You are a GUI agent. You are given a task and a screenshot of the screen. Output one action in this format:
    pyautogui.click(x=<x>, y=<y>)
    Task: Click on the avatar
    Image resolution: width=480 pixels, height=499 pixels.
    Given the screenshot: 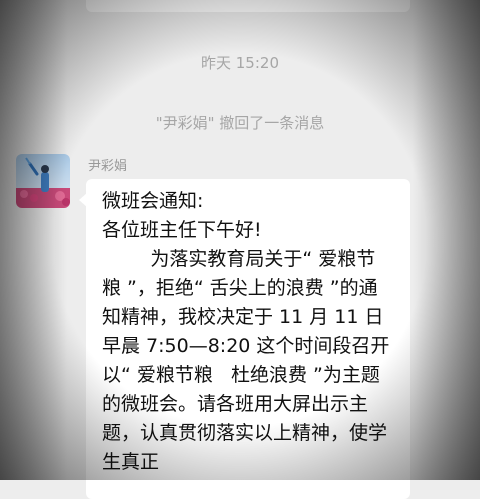 What is the action you would take?
    pyautogui.click(x=43, y=181)
    